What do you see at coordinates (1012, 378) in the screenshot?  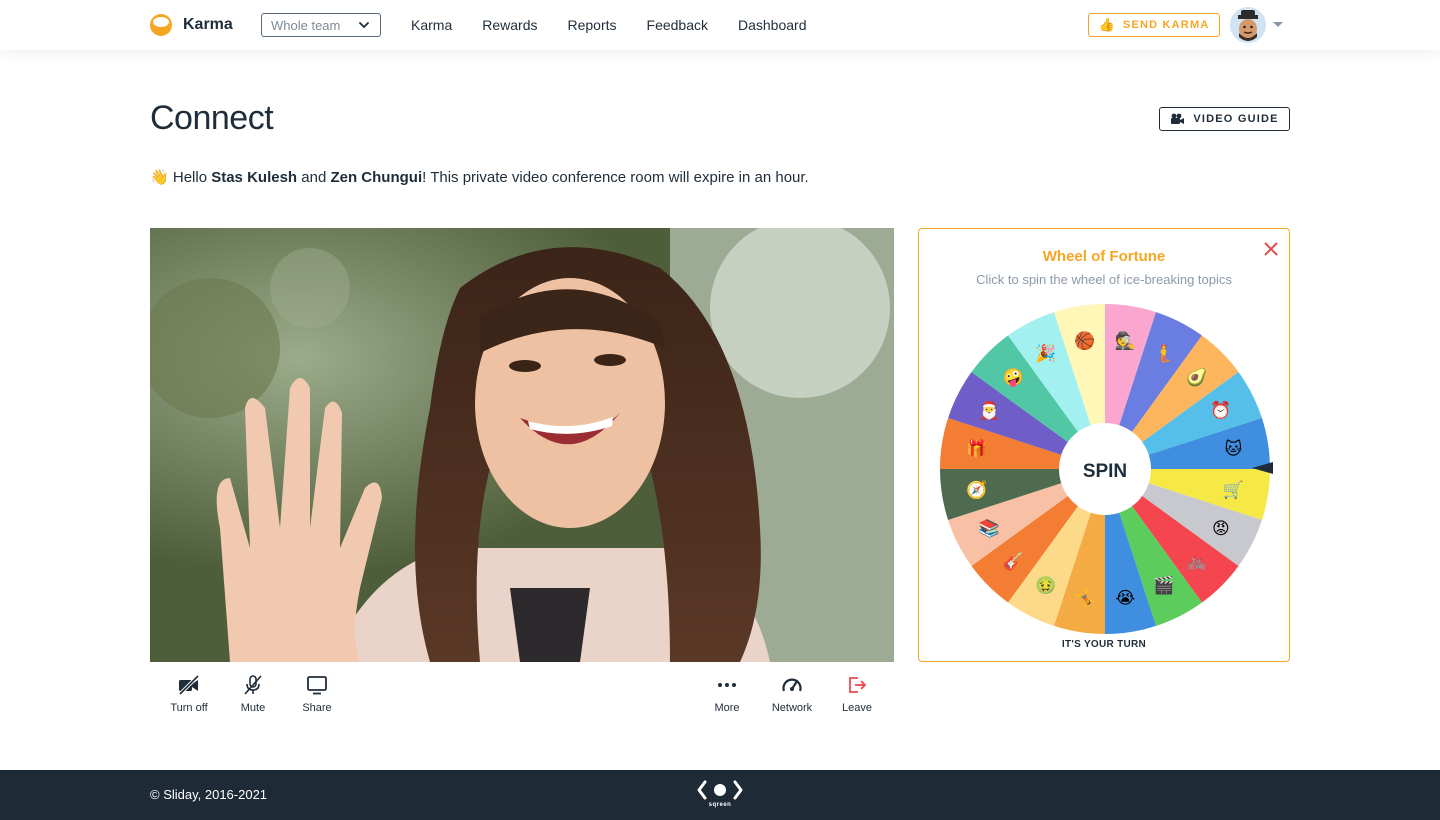 I see `wheel-segment-emoji-icon: 🤪` at bounding box center [1012, 378].